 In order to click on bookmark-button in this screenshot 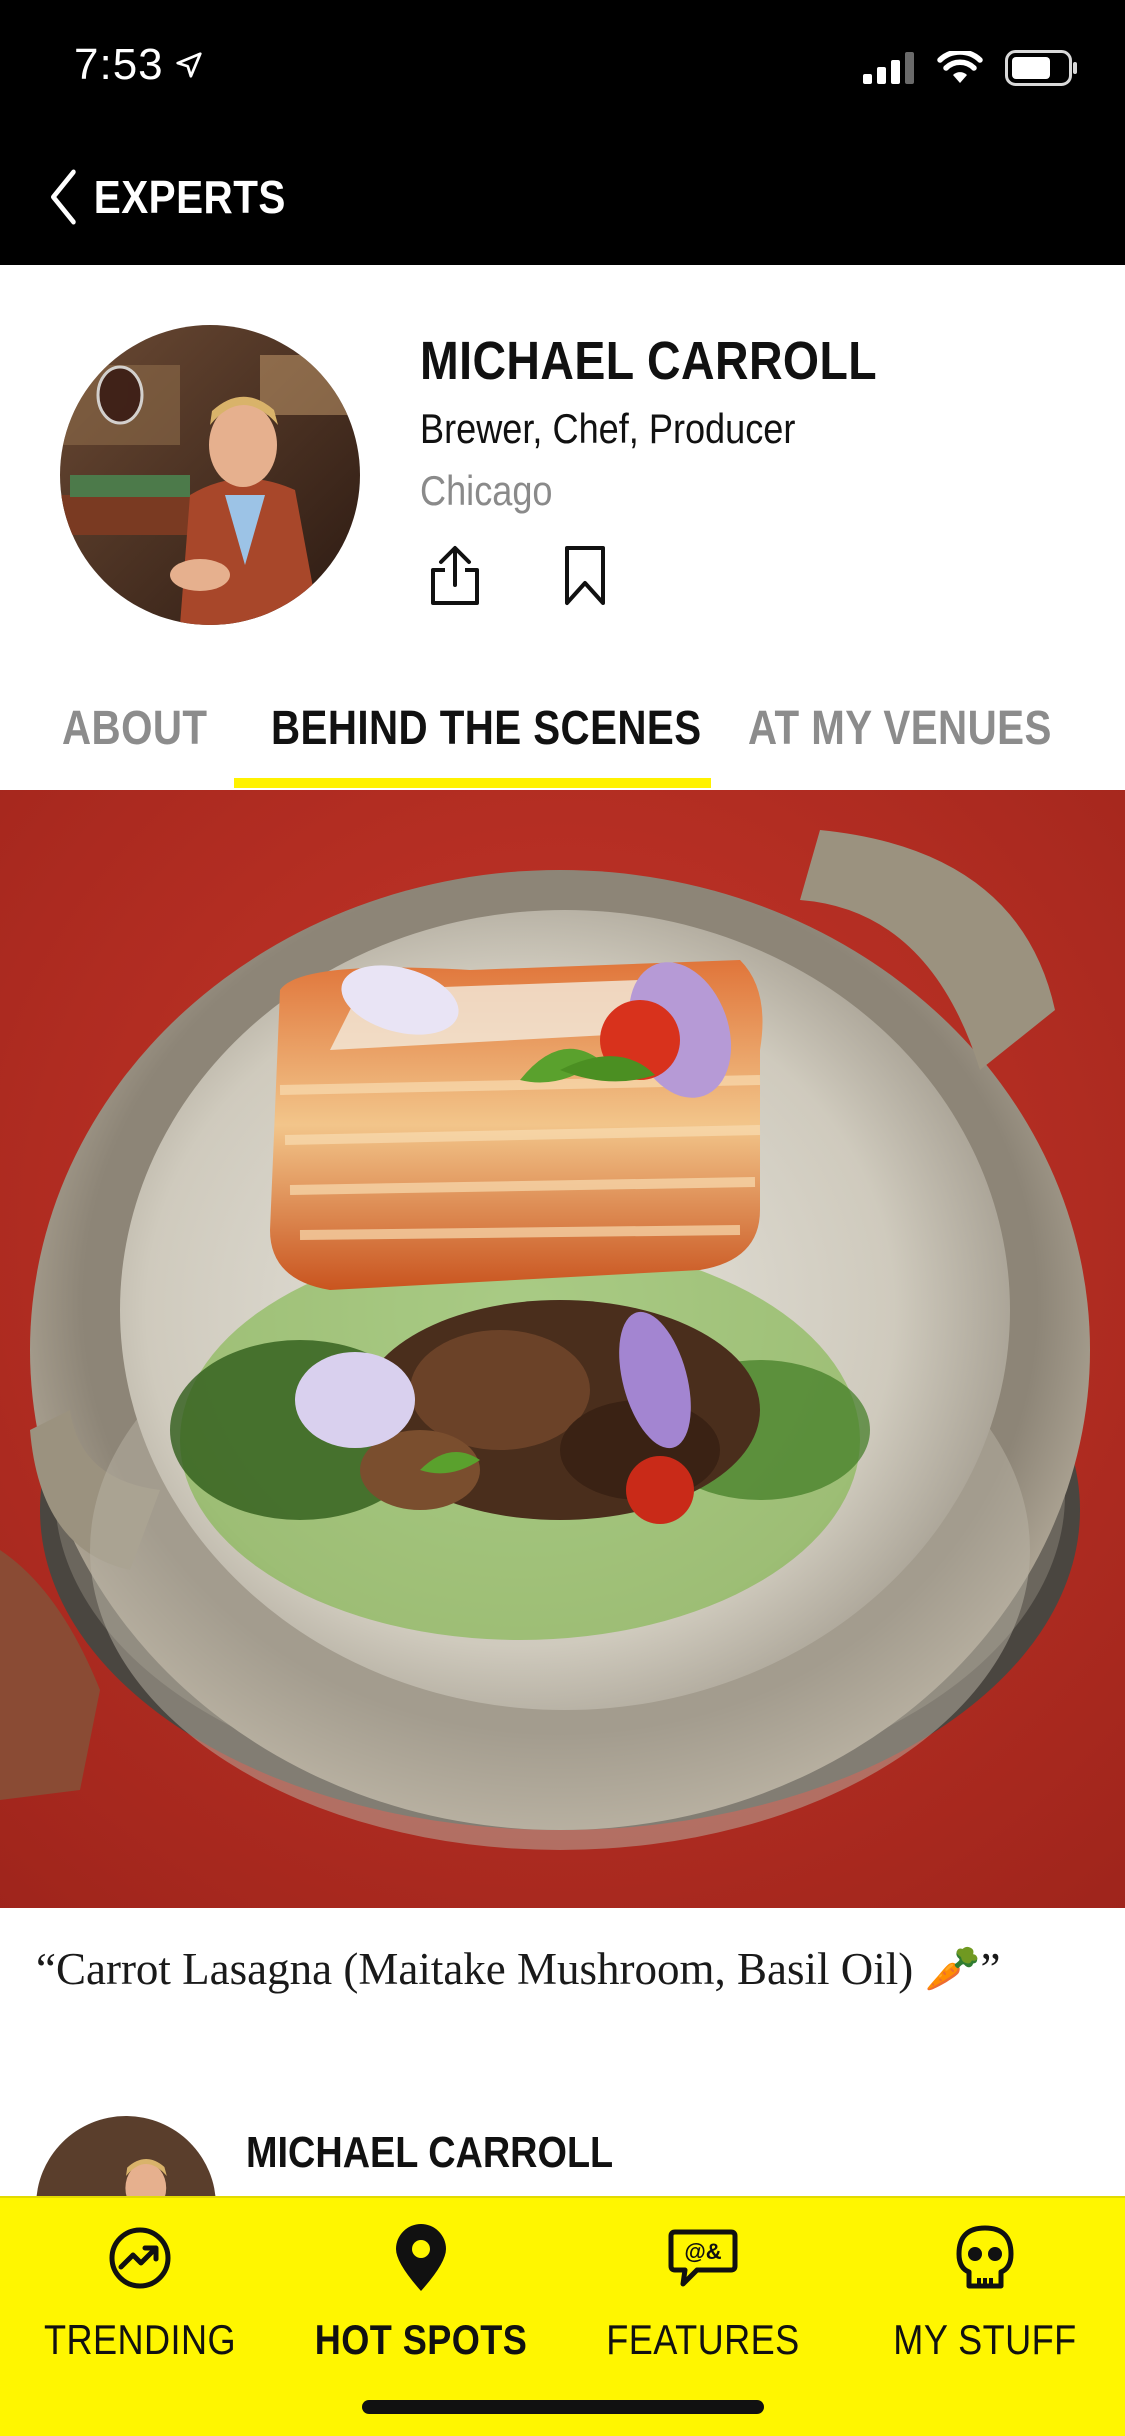, I will do `click(585, 576)`.